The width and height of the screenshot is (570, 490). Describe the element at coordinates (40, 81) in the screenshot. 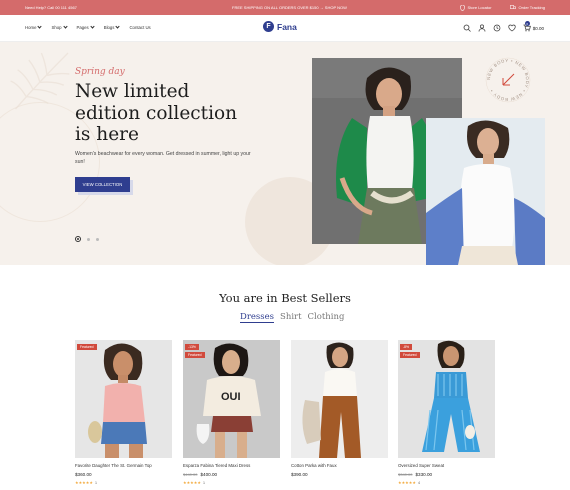

I see `palm-leaf-icon` at that location.